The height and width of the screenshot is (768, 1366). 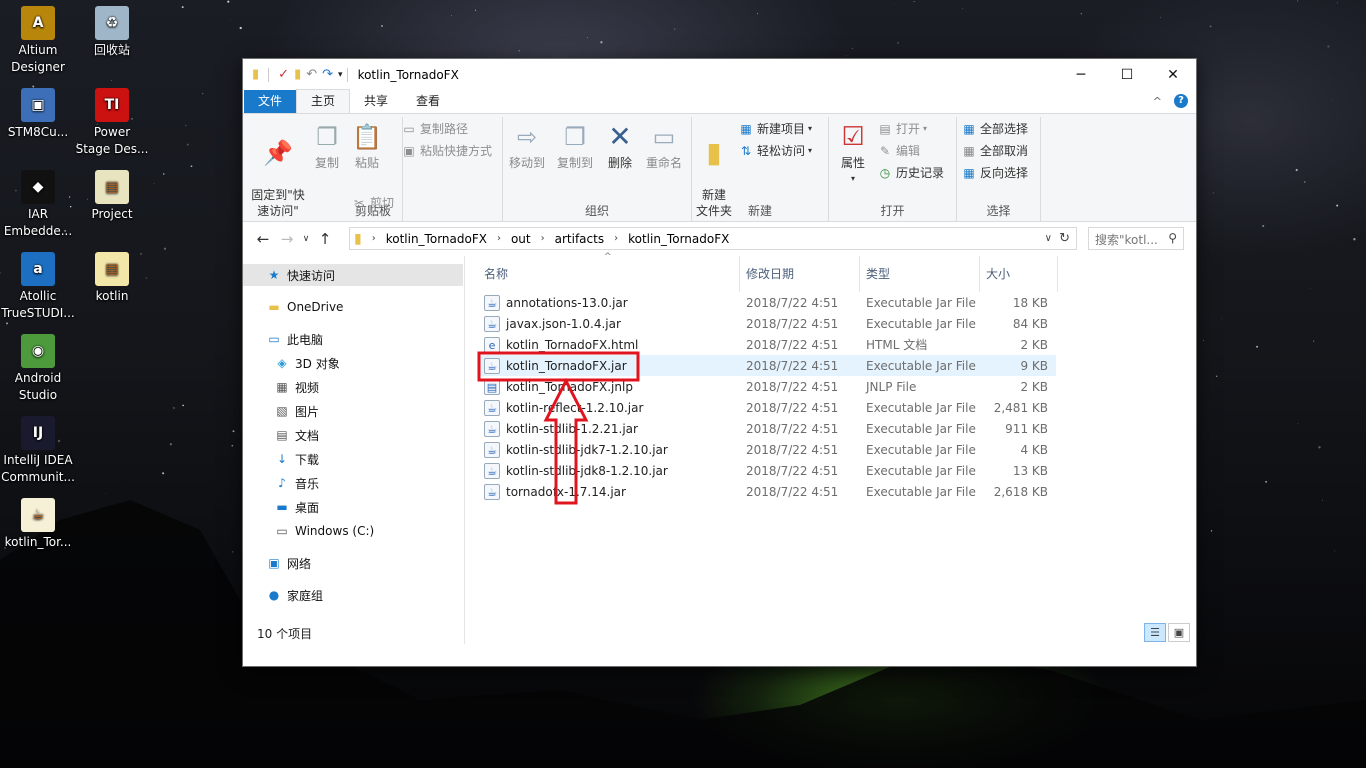 I want to click on search-input: 搜索"kotl... ⚲, so click(x=1136, y=238).